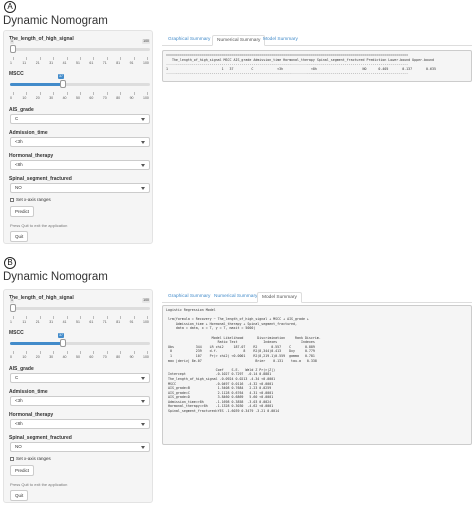  I want to click on slider-tick-label: 60, so click(91, 98).